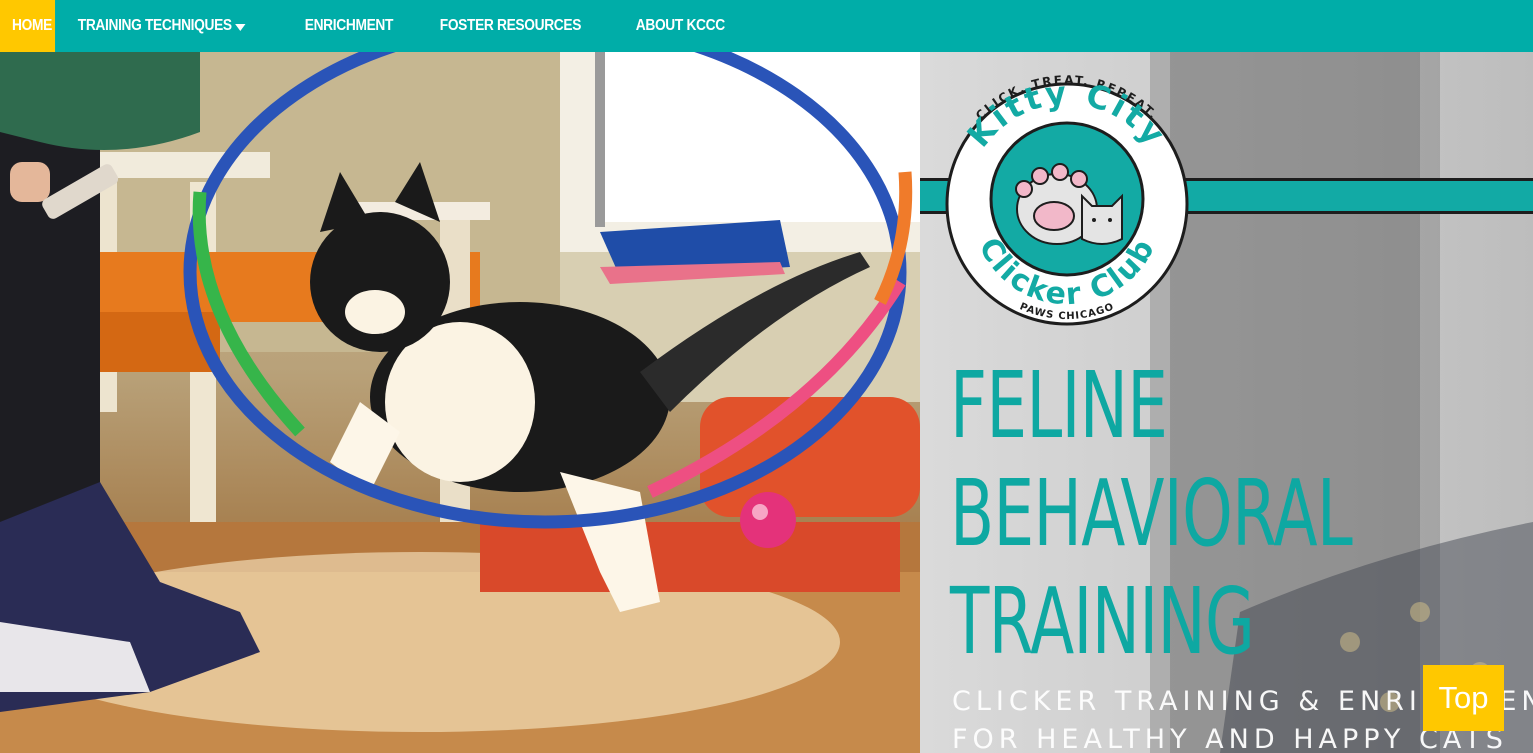 This screenshot has height=753, width=1533. I want to click on nav-foster-resources: Foster Resources, so click(510, 26).